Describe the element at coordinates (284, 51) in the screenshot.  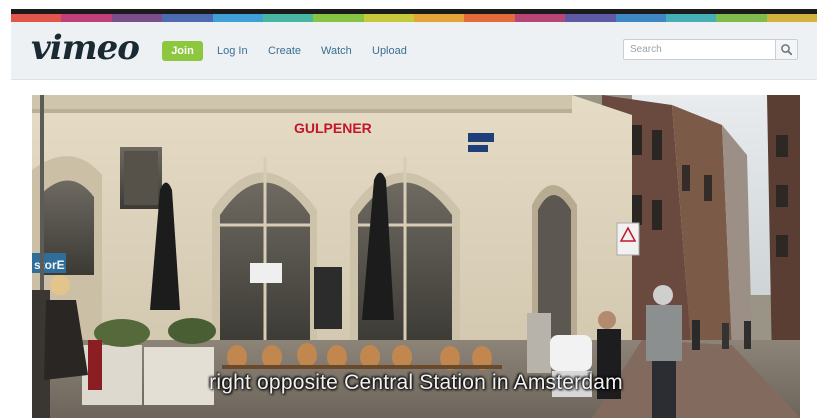
I see `nav-create-link: Create` at that location.